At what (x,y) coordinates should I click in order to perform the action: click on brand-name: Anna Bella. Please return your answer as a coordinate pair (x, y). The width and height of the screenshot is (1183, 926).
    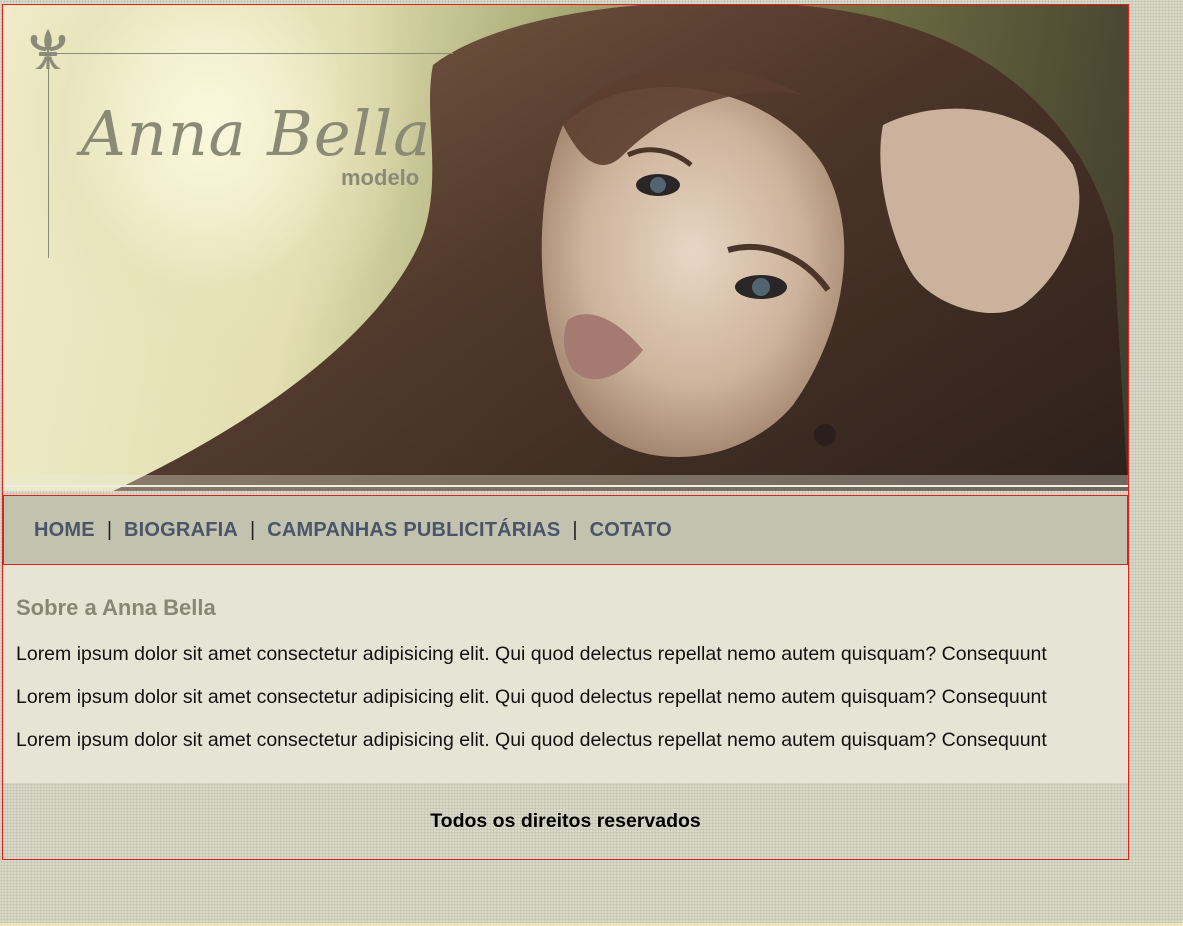
    Looking at the image, I should click on (256, 133).